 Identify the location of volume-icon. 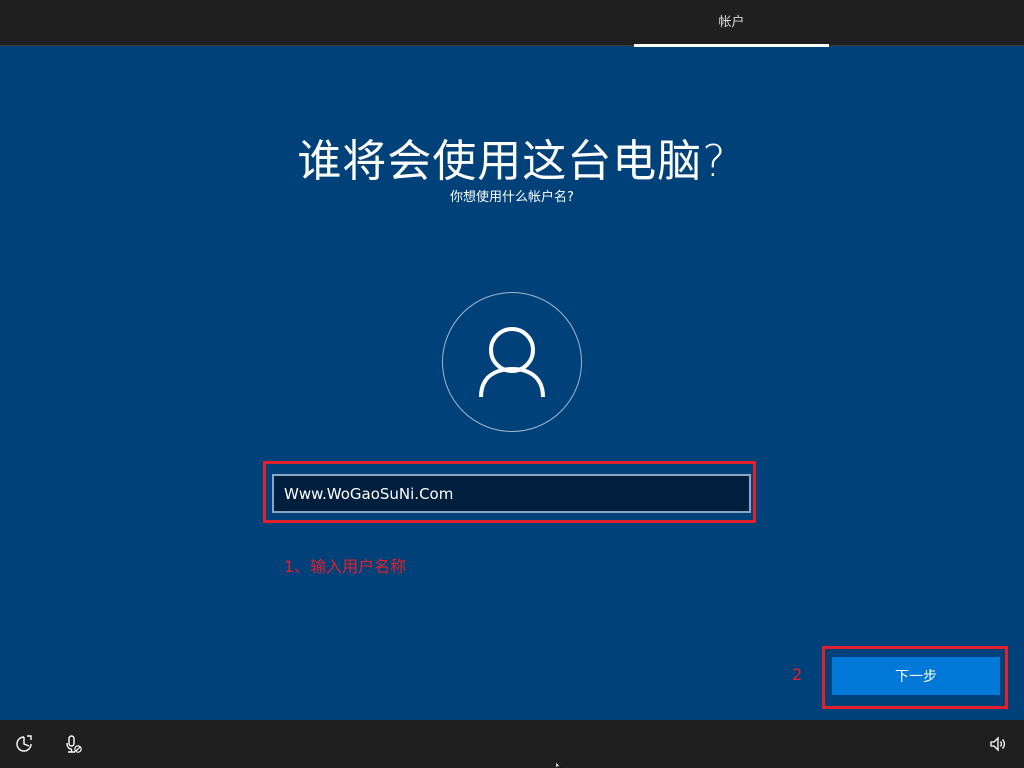
(998, 744).